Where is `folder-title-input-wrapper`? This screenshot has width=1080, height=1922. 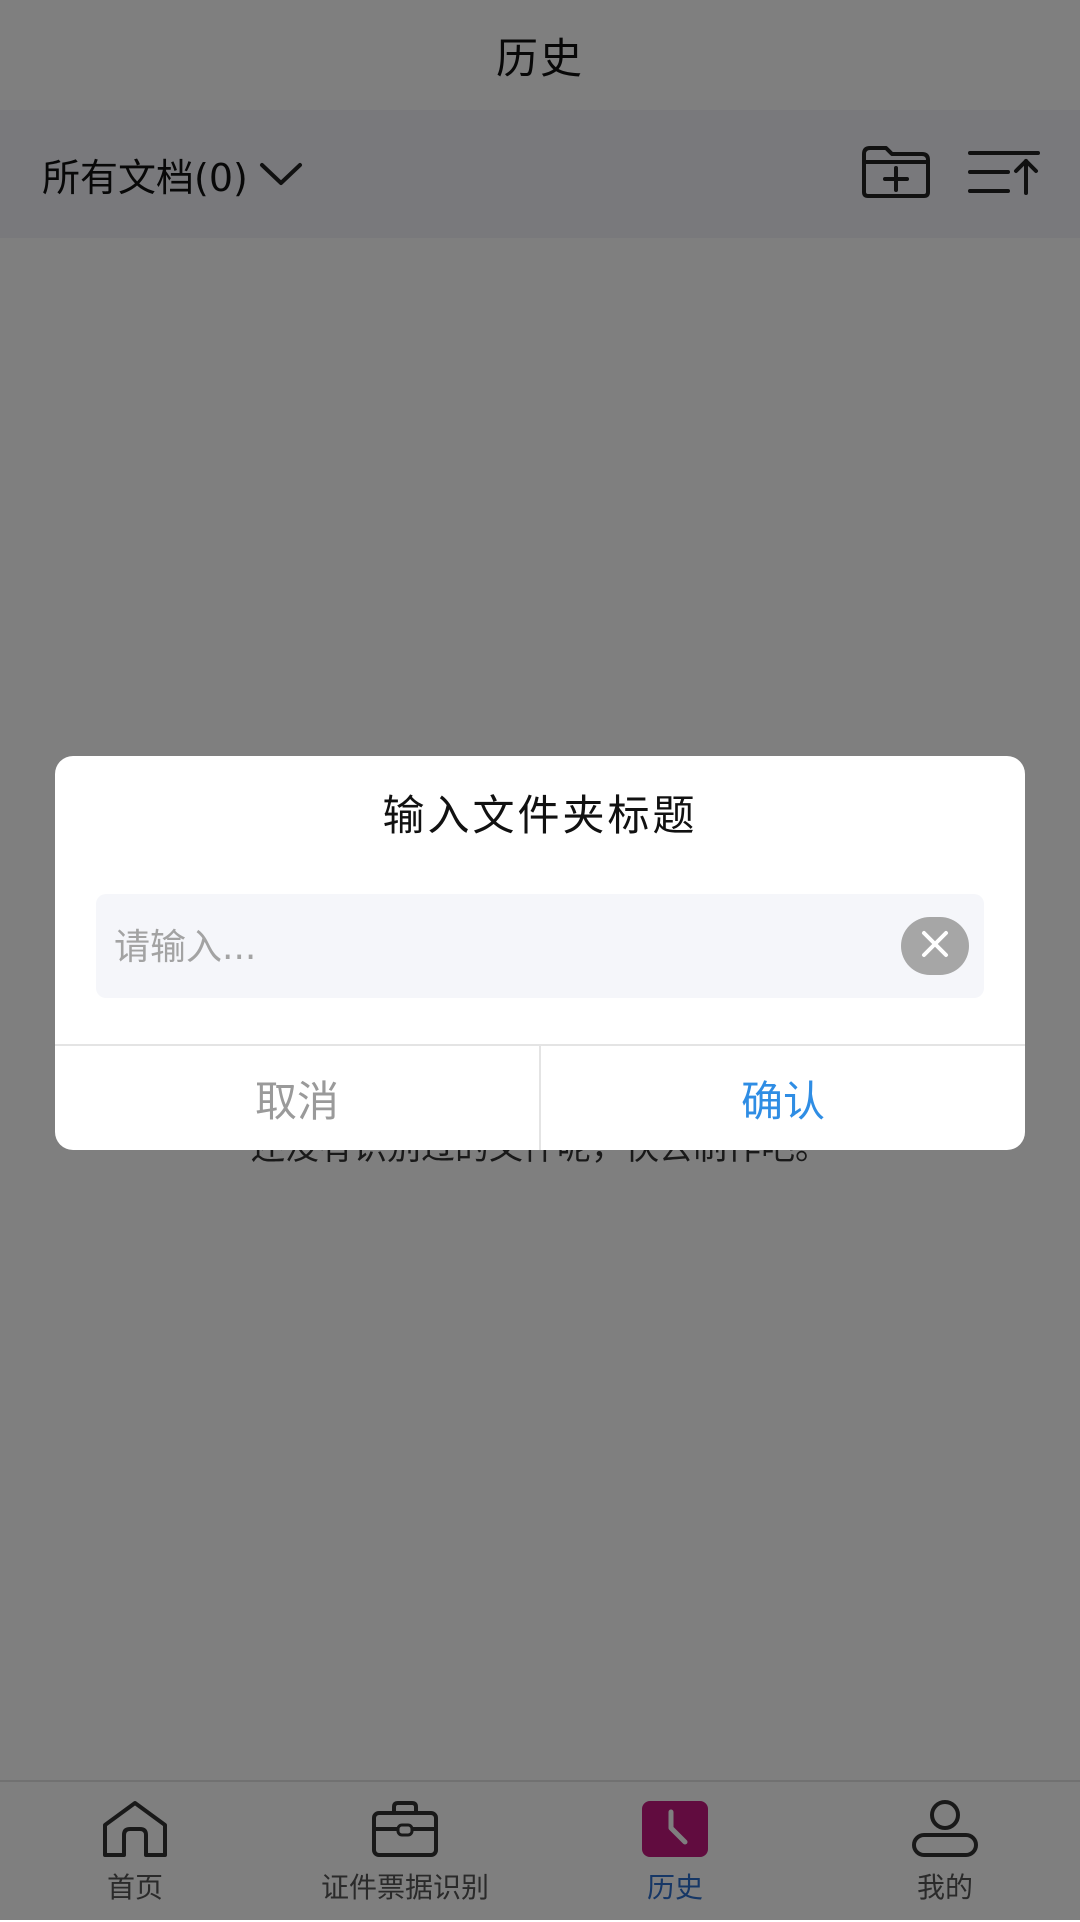 folder-title-input-wrapper is located at coordinates (540, 947).